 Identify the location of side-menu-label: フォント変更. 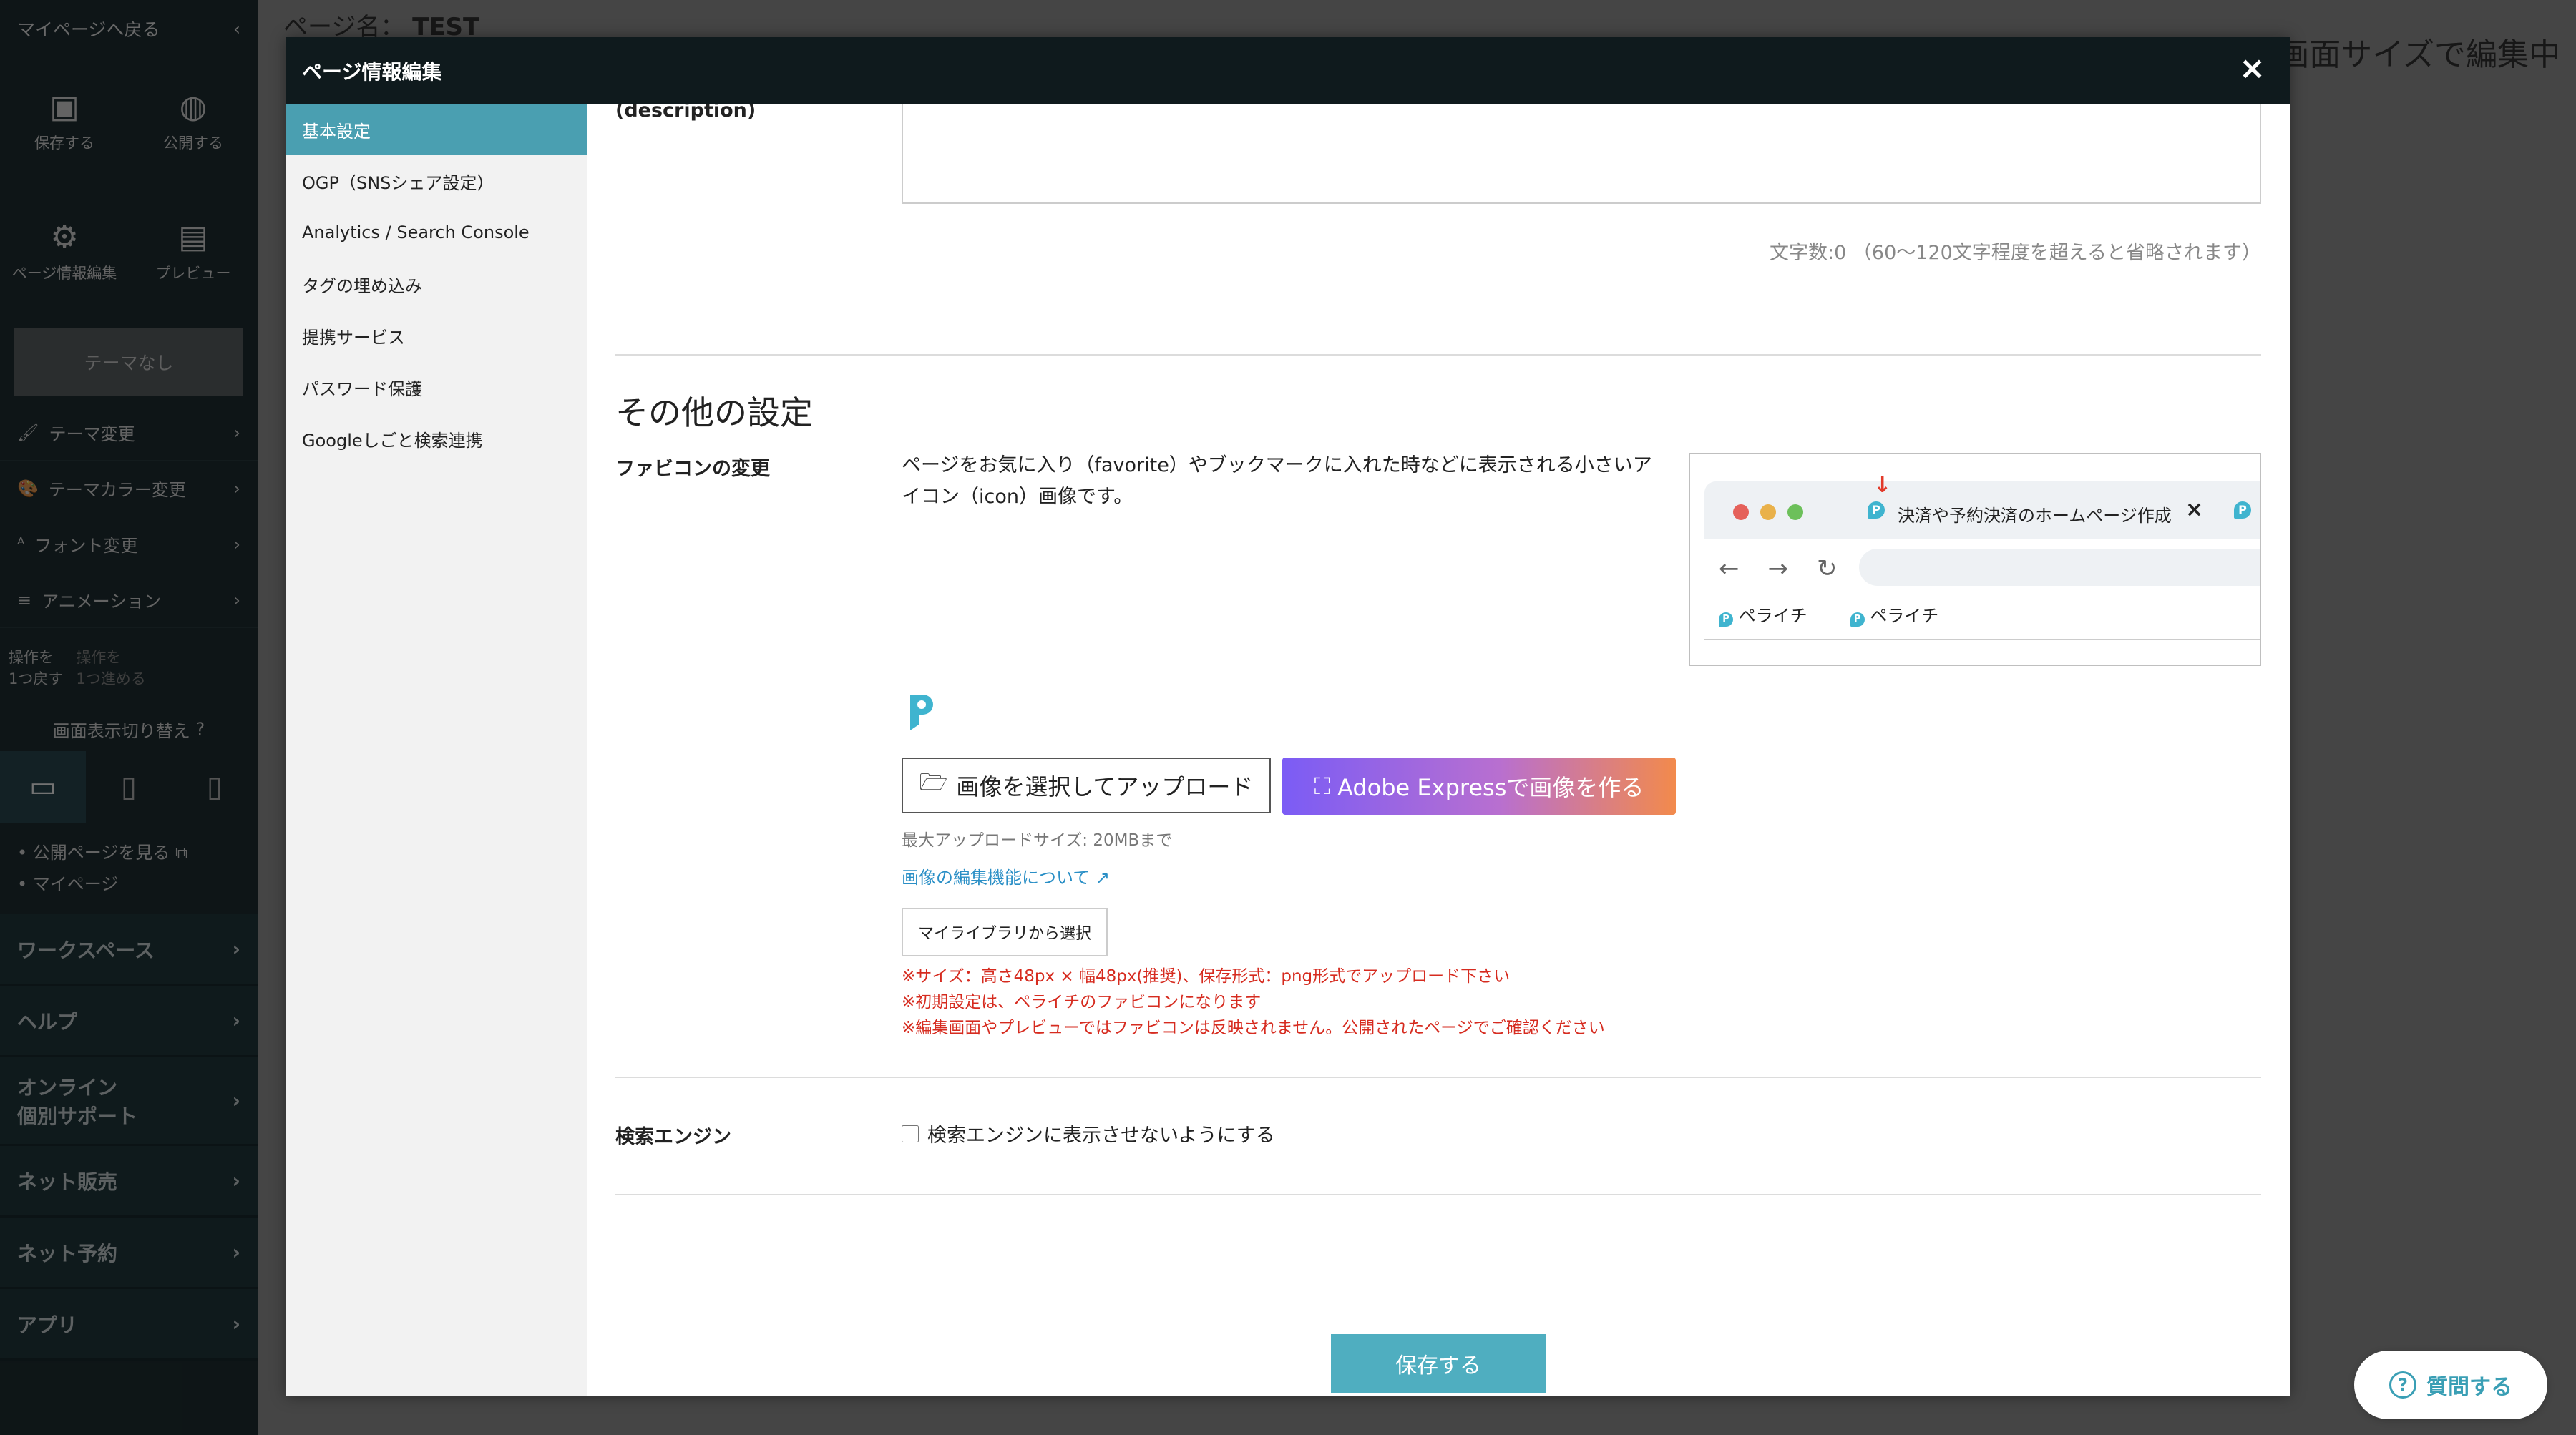
(86, 546).